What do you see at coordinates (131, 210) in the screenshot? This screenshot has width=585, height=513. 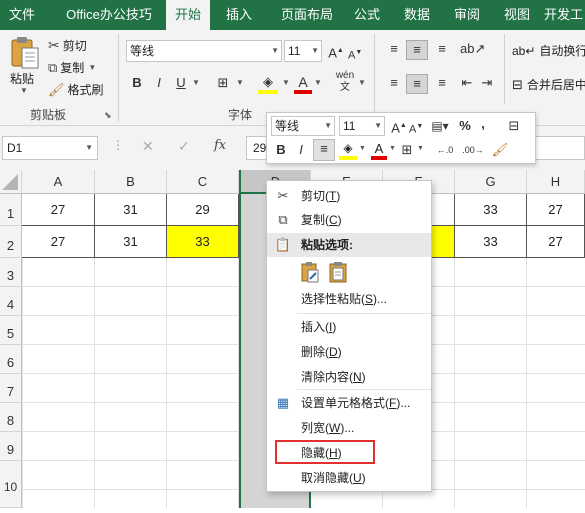 I see `cell-b1: 31` at bounding box center [131, 210].